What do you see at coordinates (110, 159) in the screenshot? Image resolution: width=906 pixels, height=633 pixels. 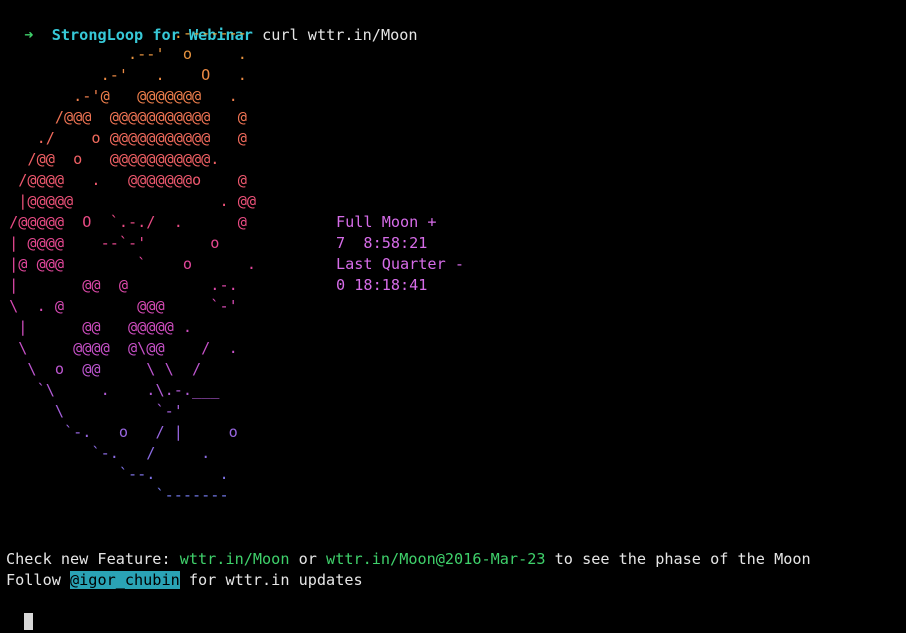 I see `moon-art-line: /@@ o @@@@@@@@@@@.` at bounding box center [110, 159].